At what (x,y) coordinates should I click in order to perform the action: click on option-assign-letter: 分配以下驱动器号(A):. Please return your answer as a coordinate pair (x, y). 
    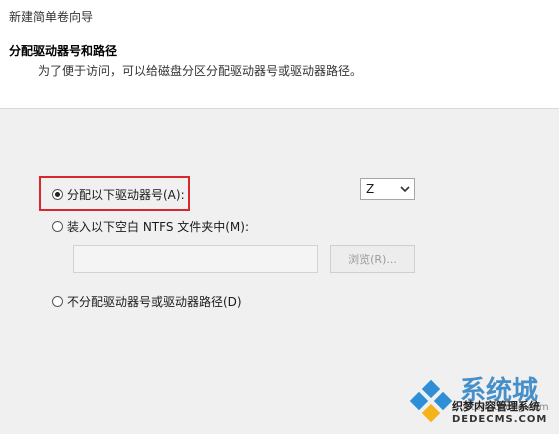
    Looking at the image, I should click on (118, 194).